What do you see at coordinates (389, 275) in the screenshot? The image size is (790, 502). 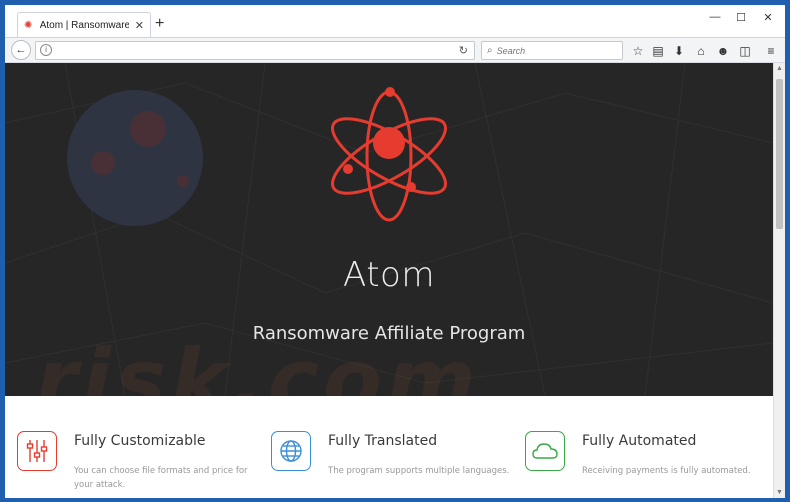 I see `hero-title: Atom` at bounding box center [389, 275].